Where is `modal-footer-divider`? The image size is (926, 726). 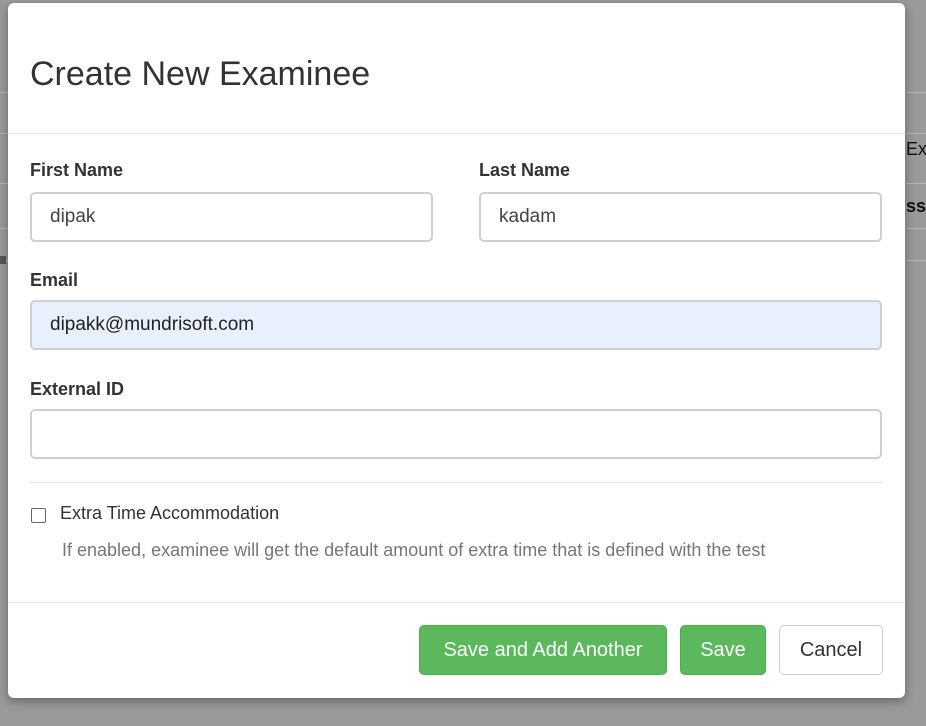
modal-footer-divider is located at coordinates (456, 602).